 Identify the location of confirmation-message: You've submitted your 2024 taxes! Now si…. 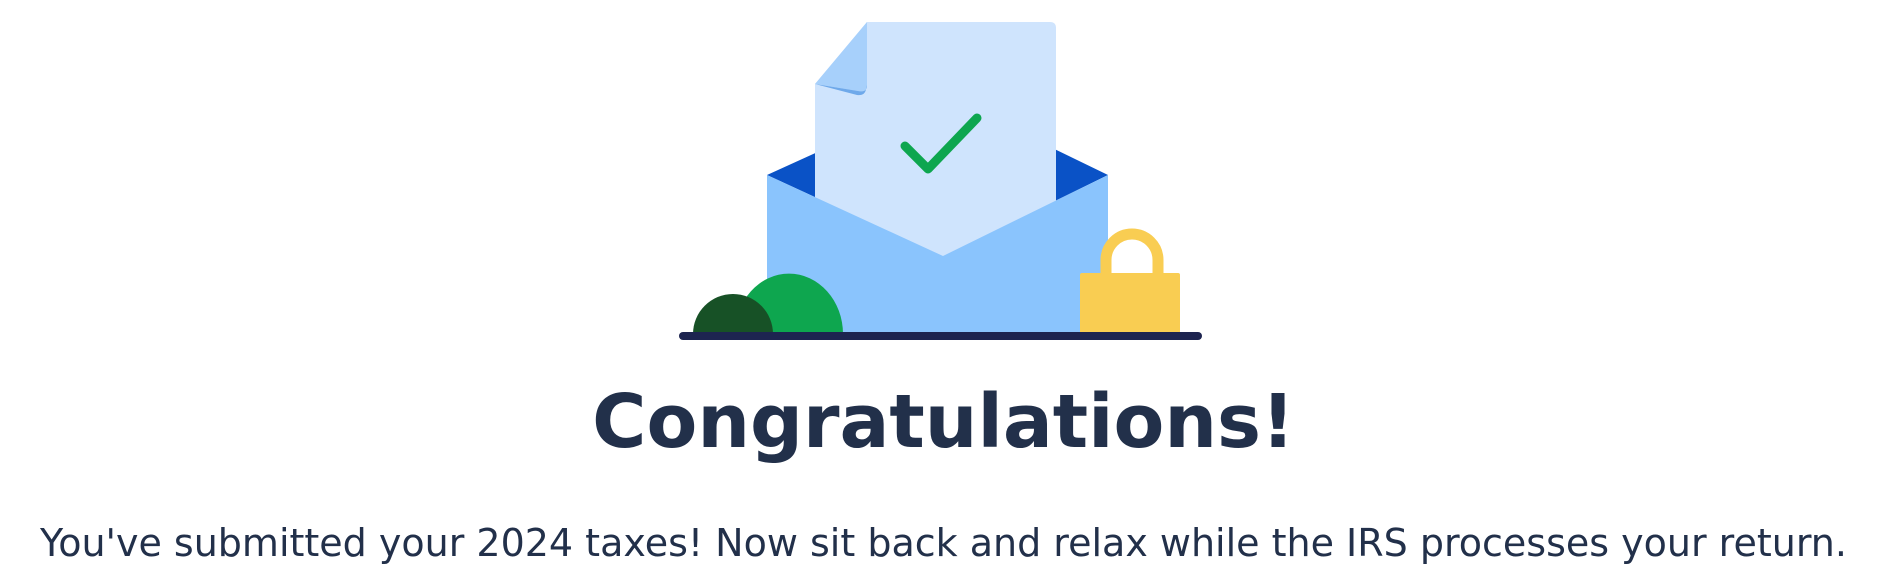
(943, 543).